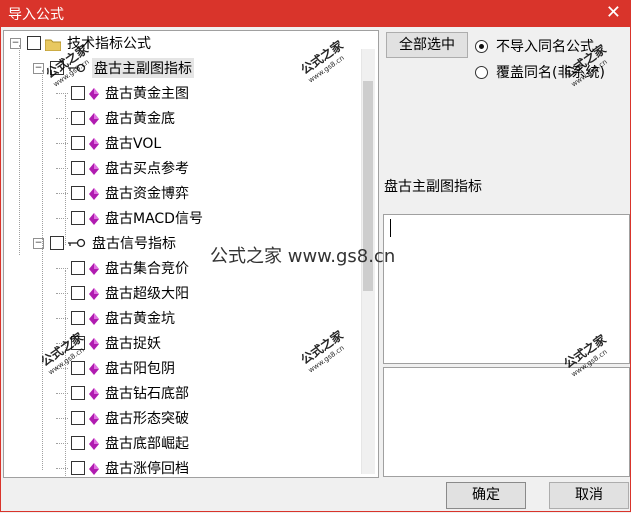  I want to click on tree-item: 盘古黄金主图, so click(122, 93).